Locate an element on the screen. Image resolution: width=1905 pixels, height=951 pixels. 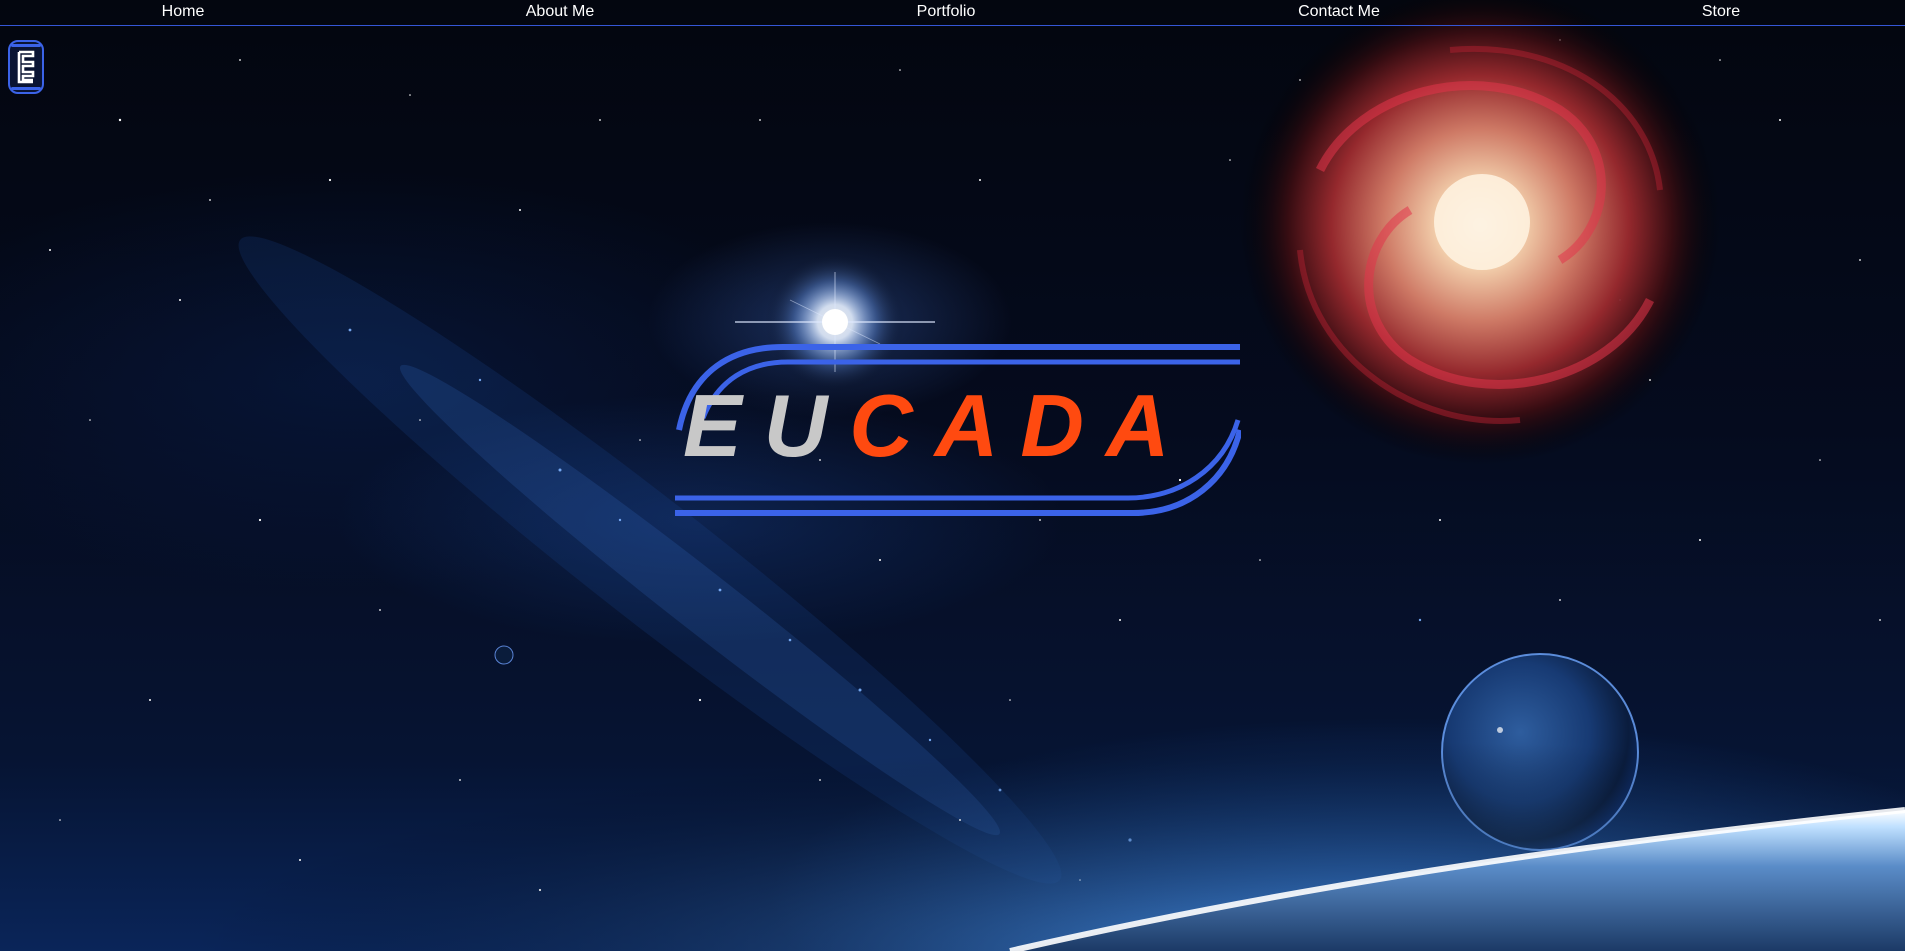
home-logo-link is located at coordinates (26, 67).